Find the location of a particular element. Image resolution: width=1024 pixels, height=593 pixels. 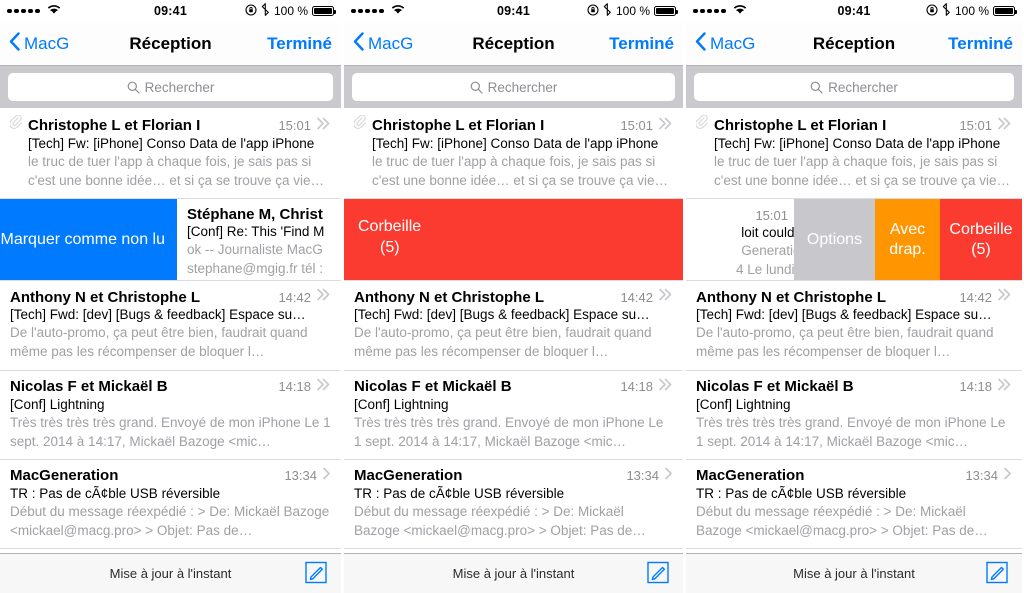

message-subject: [Conf] Lightning is located at coordinates (743, 404).